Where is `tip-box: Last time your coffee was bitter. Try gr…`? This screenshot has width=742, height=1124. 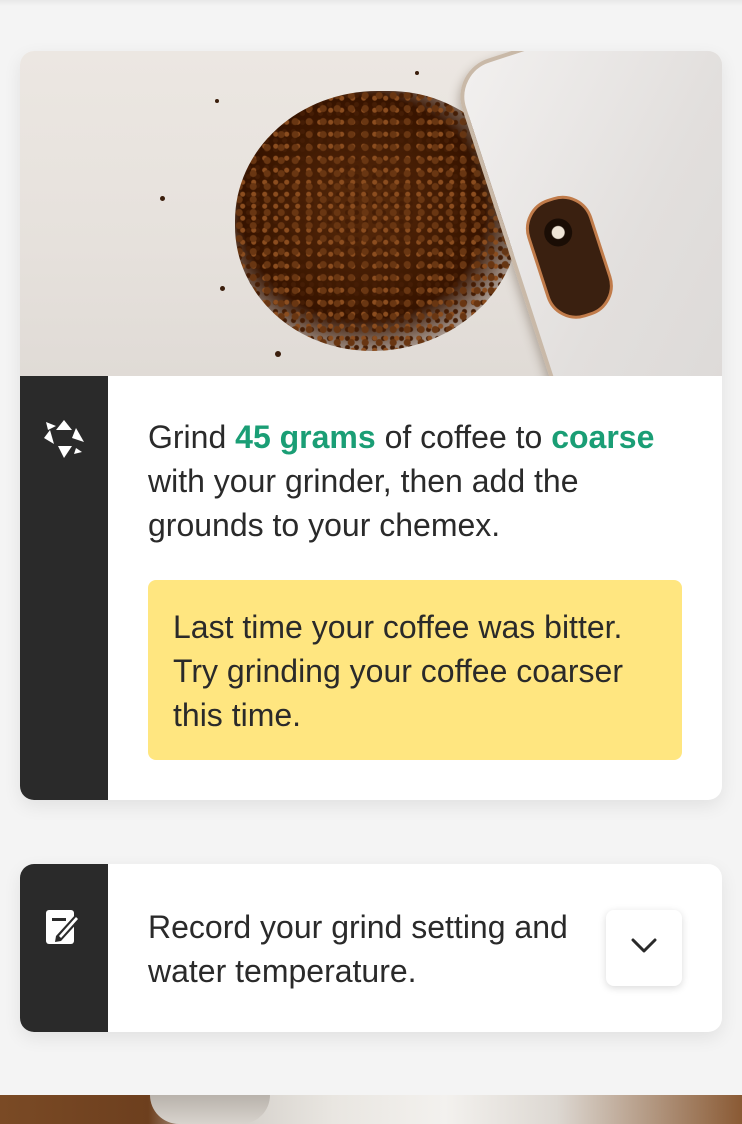
tip-box: Last time your coffee was bitter. Try gr… is located at coordinates (415, 670).